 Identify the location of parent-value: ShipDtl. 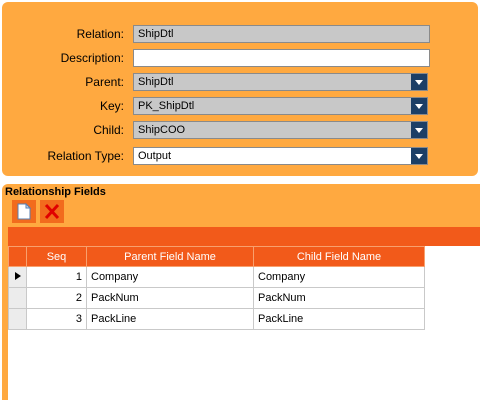
(156, 82).